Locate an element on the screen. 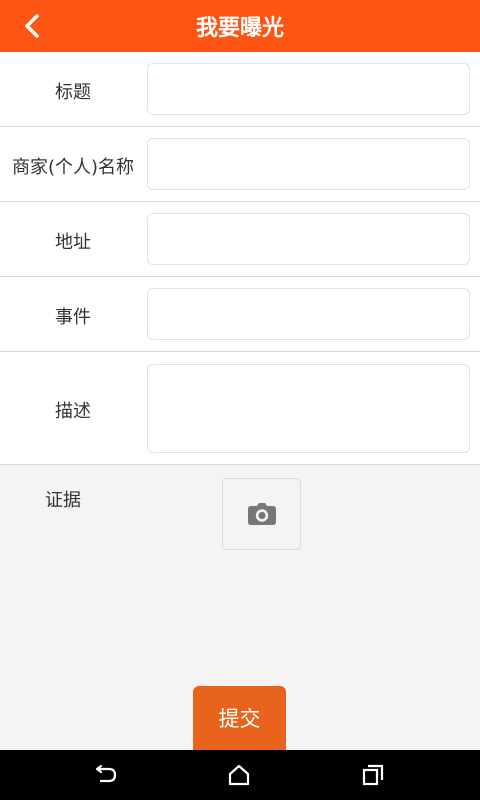 This screenshot has height=800, width=480. form-row-description: 描述 is located at coordinates (240, 408).